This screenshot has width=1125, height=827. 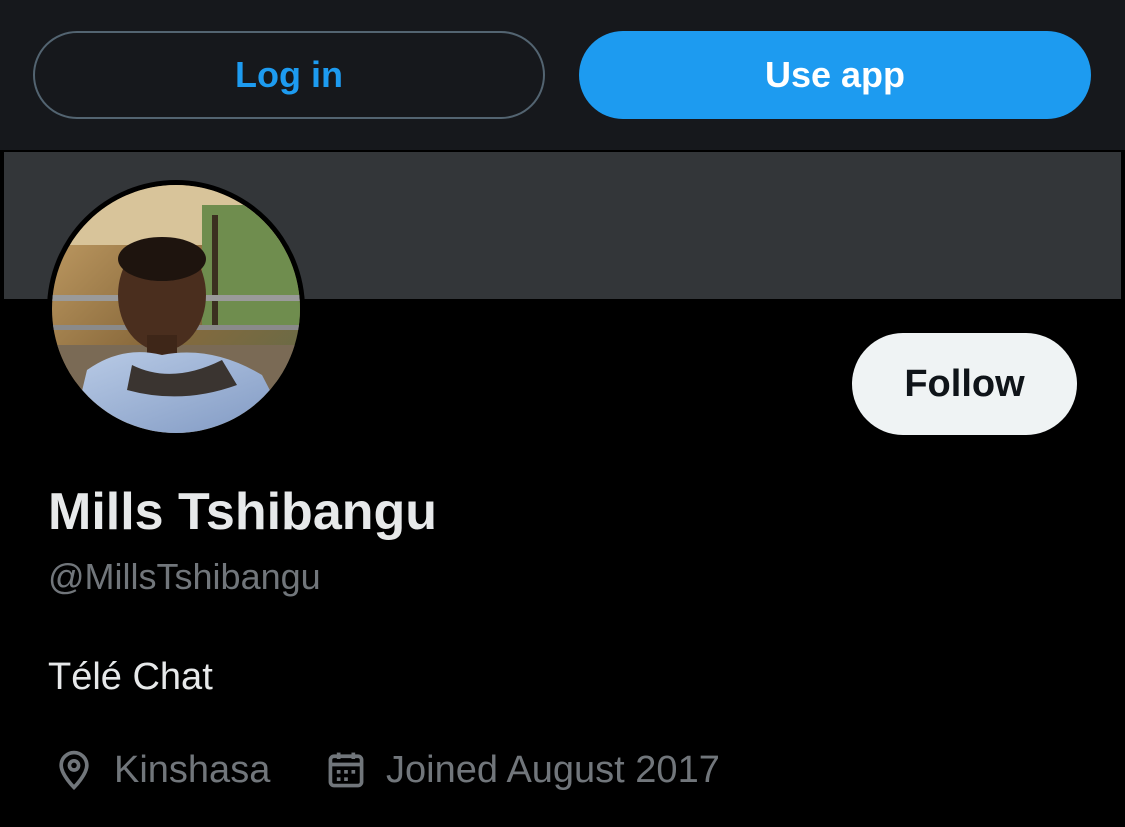 I want to click on profile-bio: Télé Chat, so click(x=130, y=677).